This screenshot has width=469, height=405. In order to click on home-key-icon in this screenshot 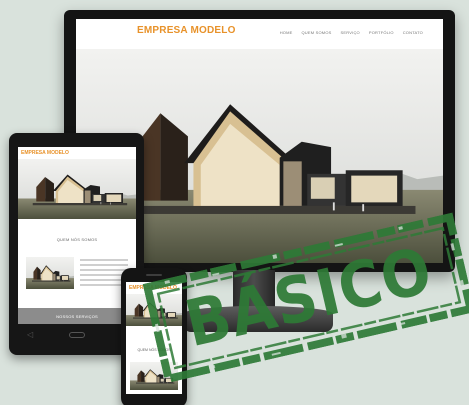, I will do `click(77, 335)`.